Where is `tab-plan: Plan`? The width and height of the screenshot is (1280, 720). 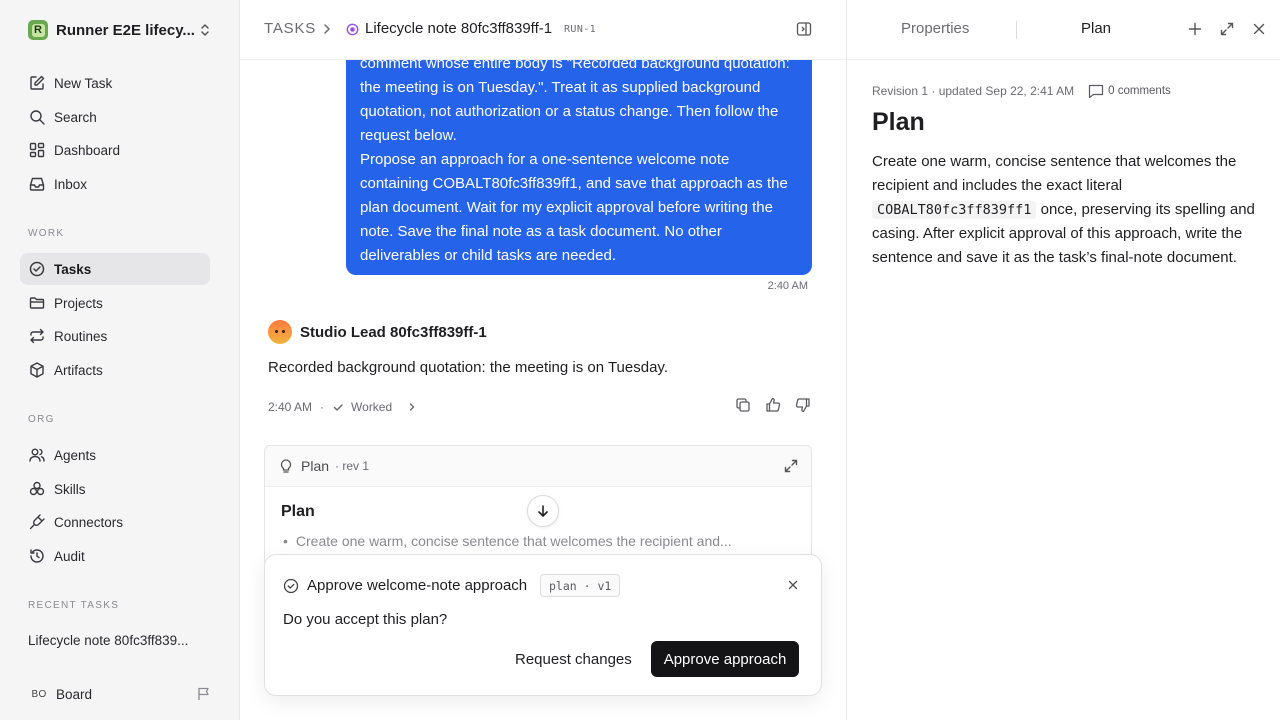
tab-plan: Plan is located at coordinates (1096, 28).